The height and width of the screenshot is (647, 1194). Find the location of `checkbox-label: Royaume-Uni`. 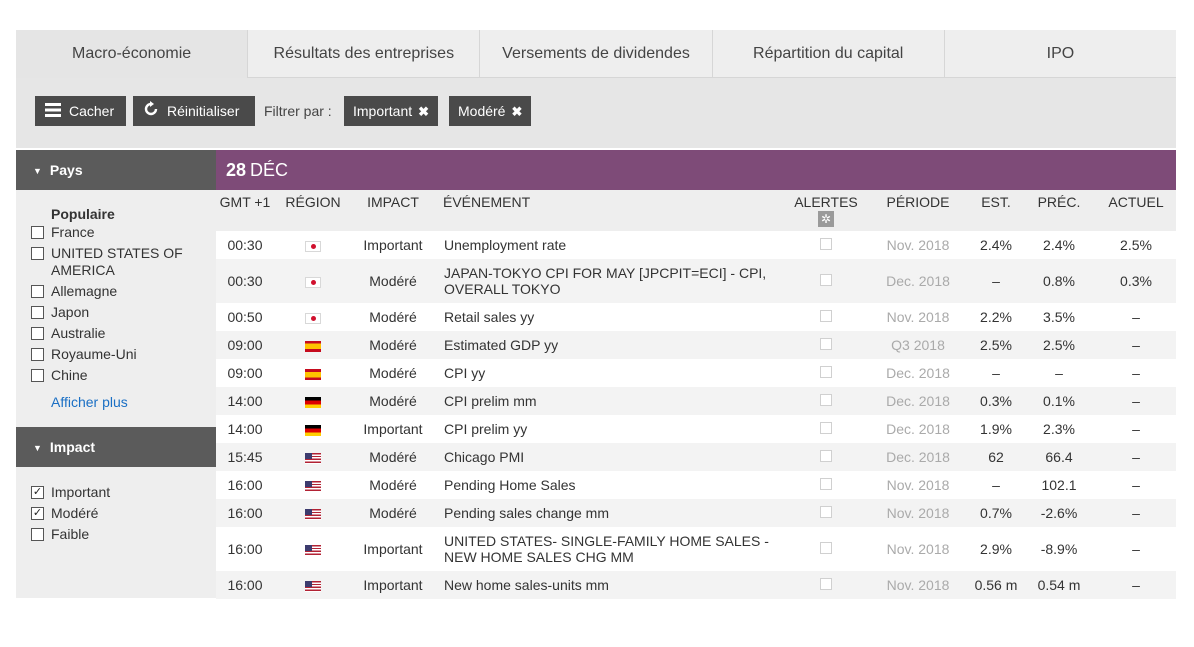

checkbox-label: Royaume-Uni is located at coordinates (94, 354).